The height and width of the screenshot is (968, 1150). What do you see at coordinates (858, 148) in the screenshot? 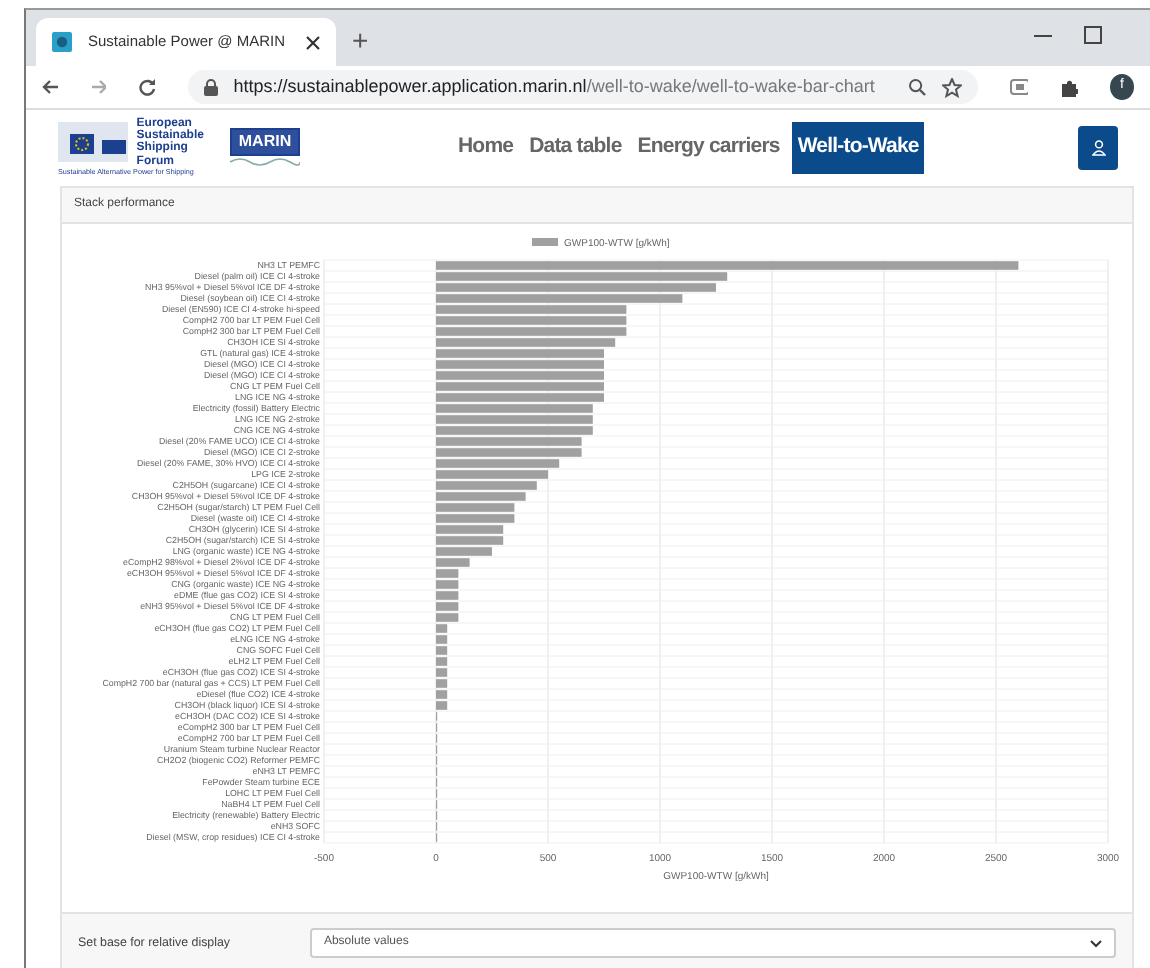
I see `nav-link: Well-to-Wake` at bounding box center [858, 148].